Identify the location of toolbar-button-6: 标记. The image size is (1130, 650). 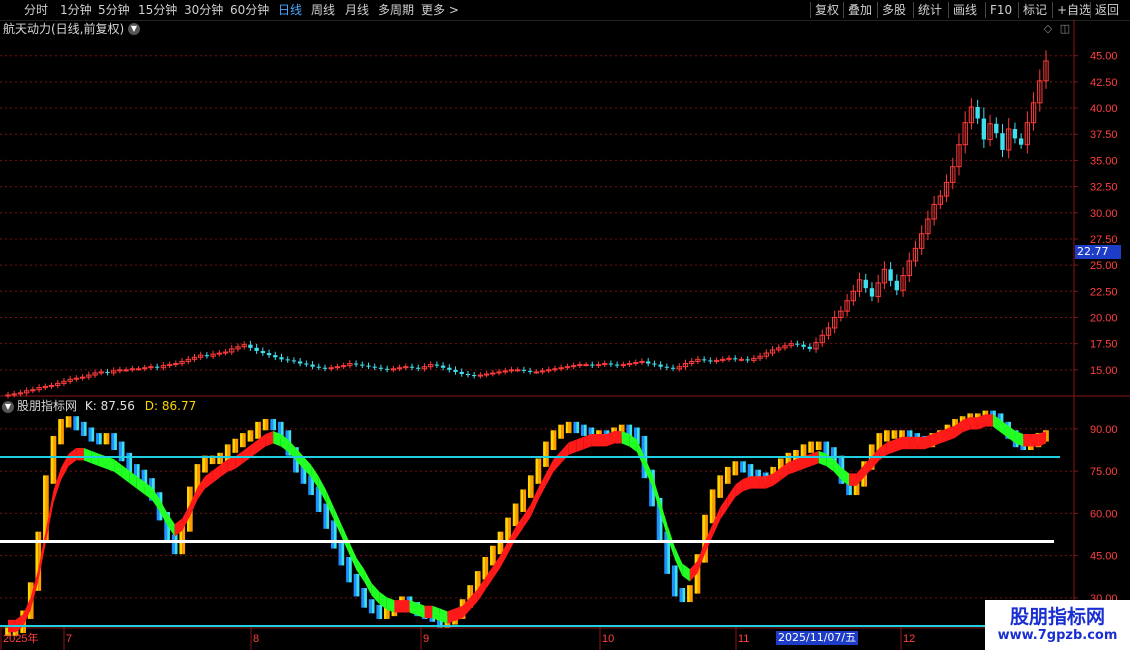
(1035, 10).